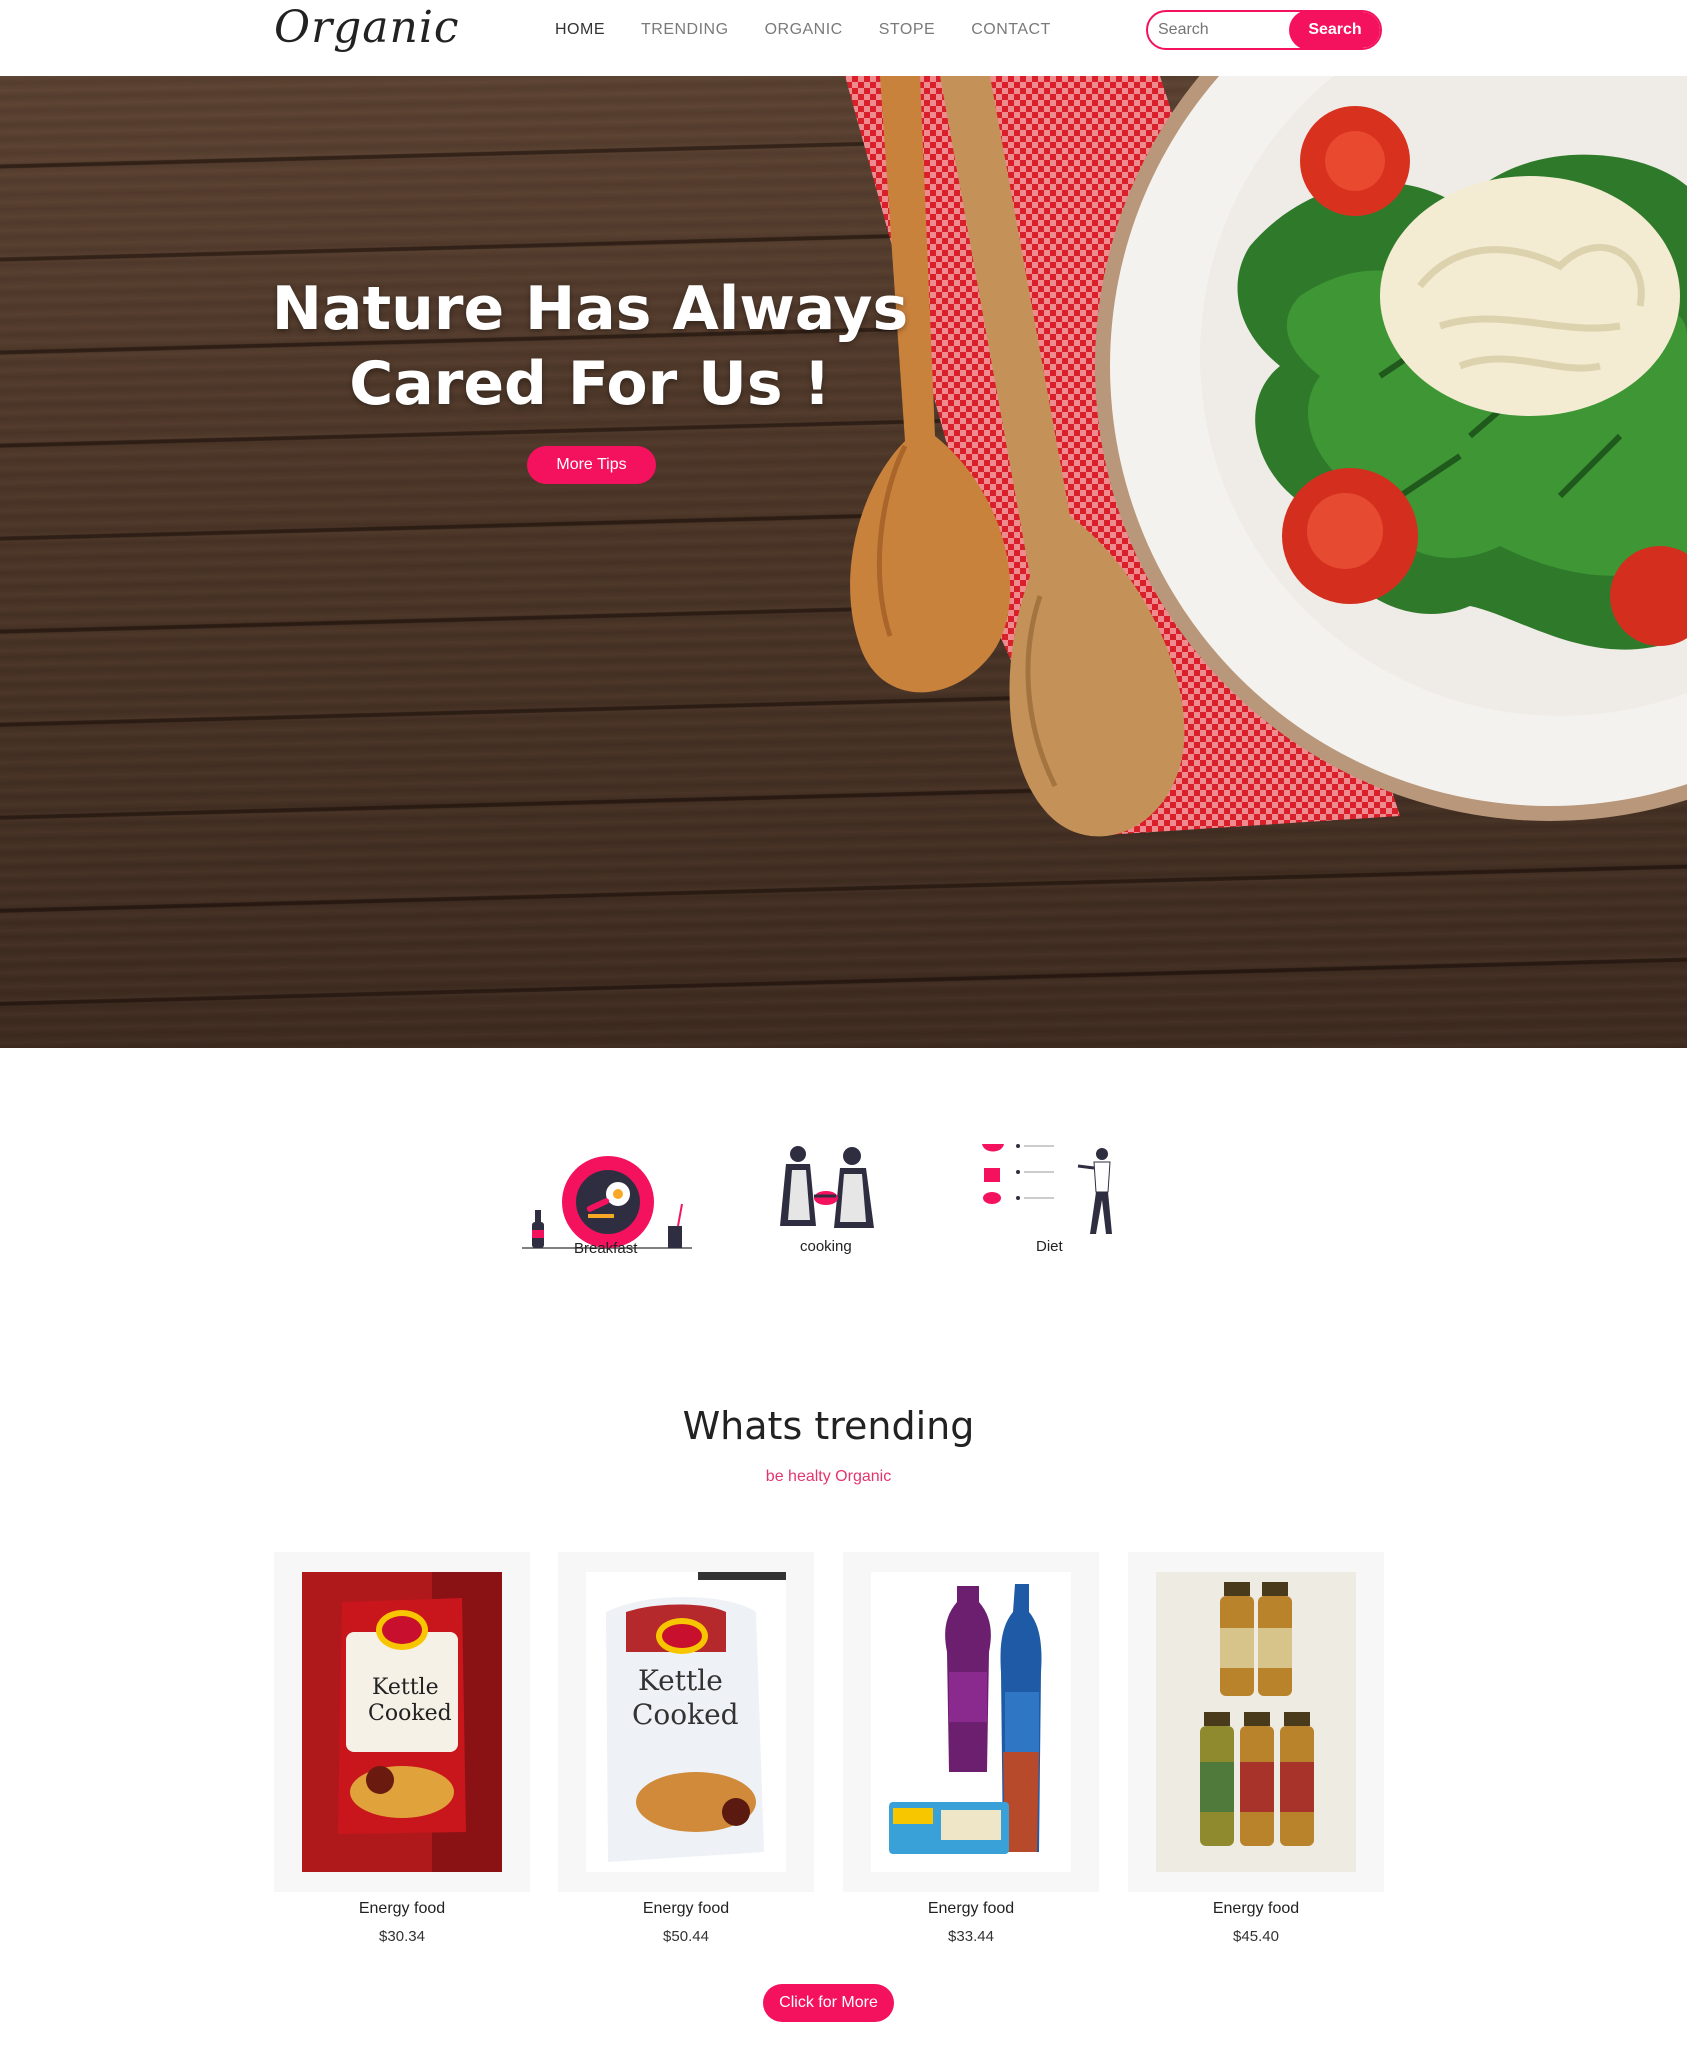 The height and width of the screenshot is (2072, 1687). I want to click on chips-bag-white-image: Kettle Cooked, so click(686, 1722).